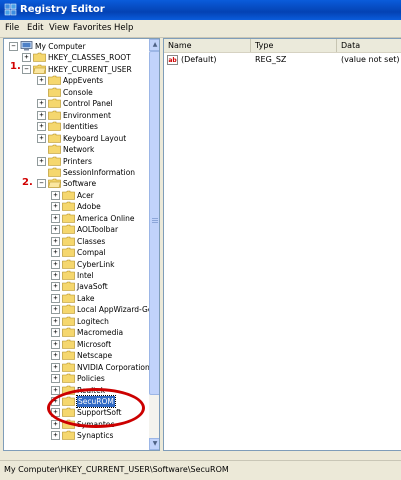 The height and width of the screenshot is (480, 401). What do you see at coordinates (76, 378) in the screenshot?
I see `tree-item-policies: + Policies` at bounding box center [76, 378].